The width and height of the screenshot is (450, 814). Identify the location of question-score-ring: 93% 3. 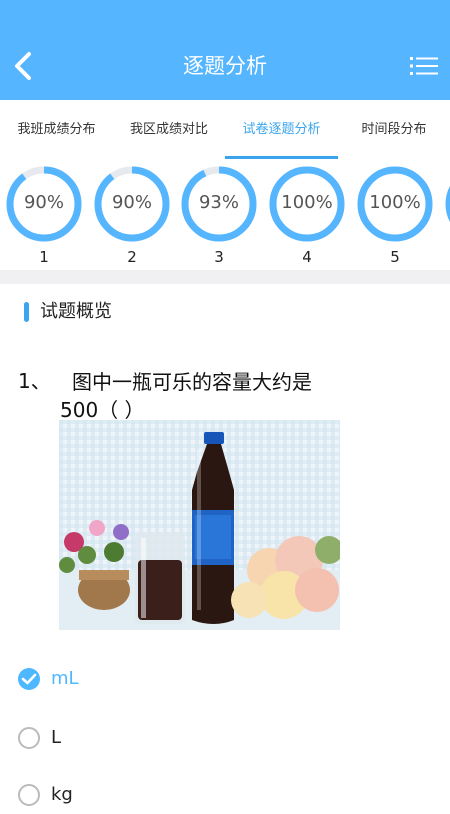
(219, 215).